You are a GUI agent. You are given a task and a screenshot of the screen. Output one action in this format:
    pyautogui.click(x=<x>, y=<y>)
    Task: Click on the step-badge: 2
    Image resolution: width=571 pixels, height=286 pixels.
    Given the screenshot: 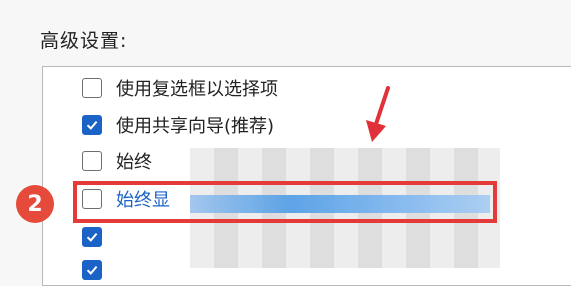 What is the action you would take?
    pyautogui.click(x=35, y=204)
    